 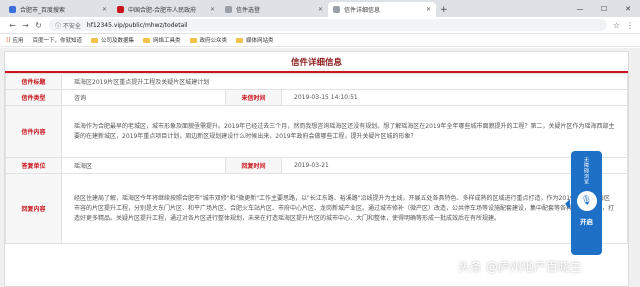 I want to click on new-tab-button: +, so click(x=445, y=11).